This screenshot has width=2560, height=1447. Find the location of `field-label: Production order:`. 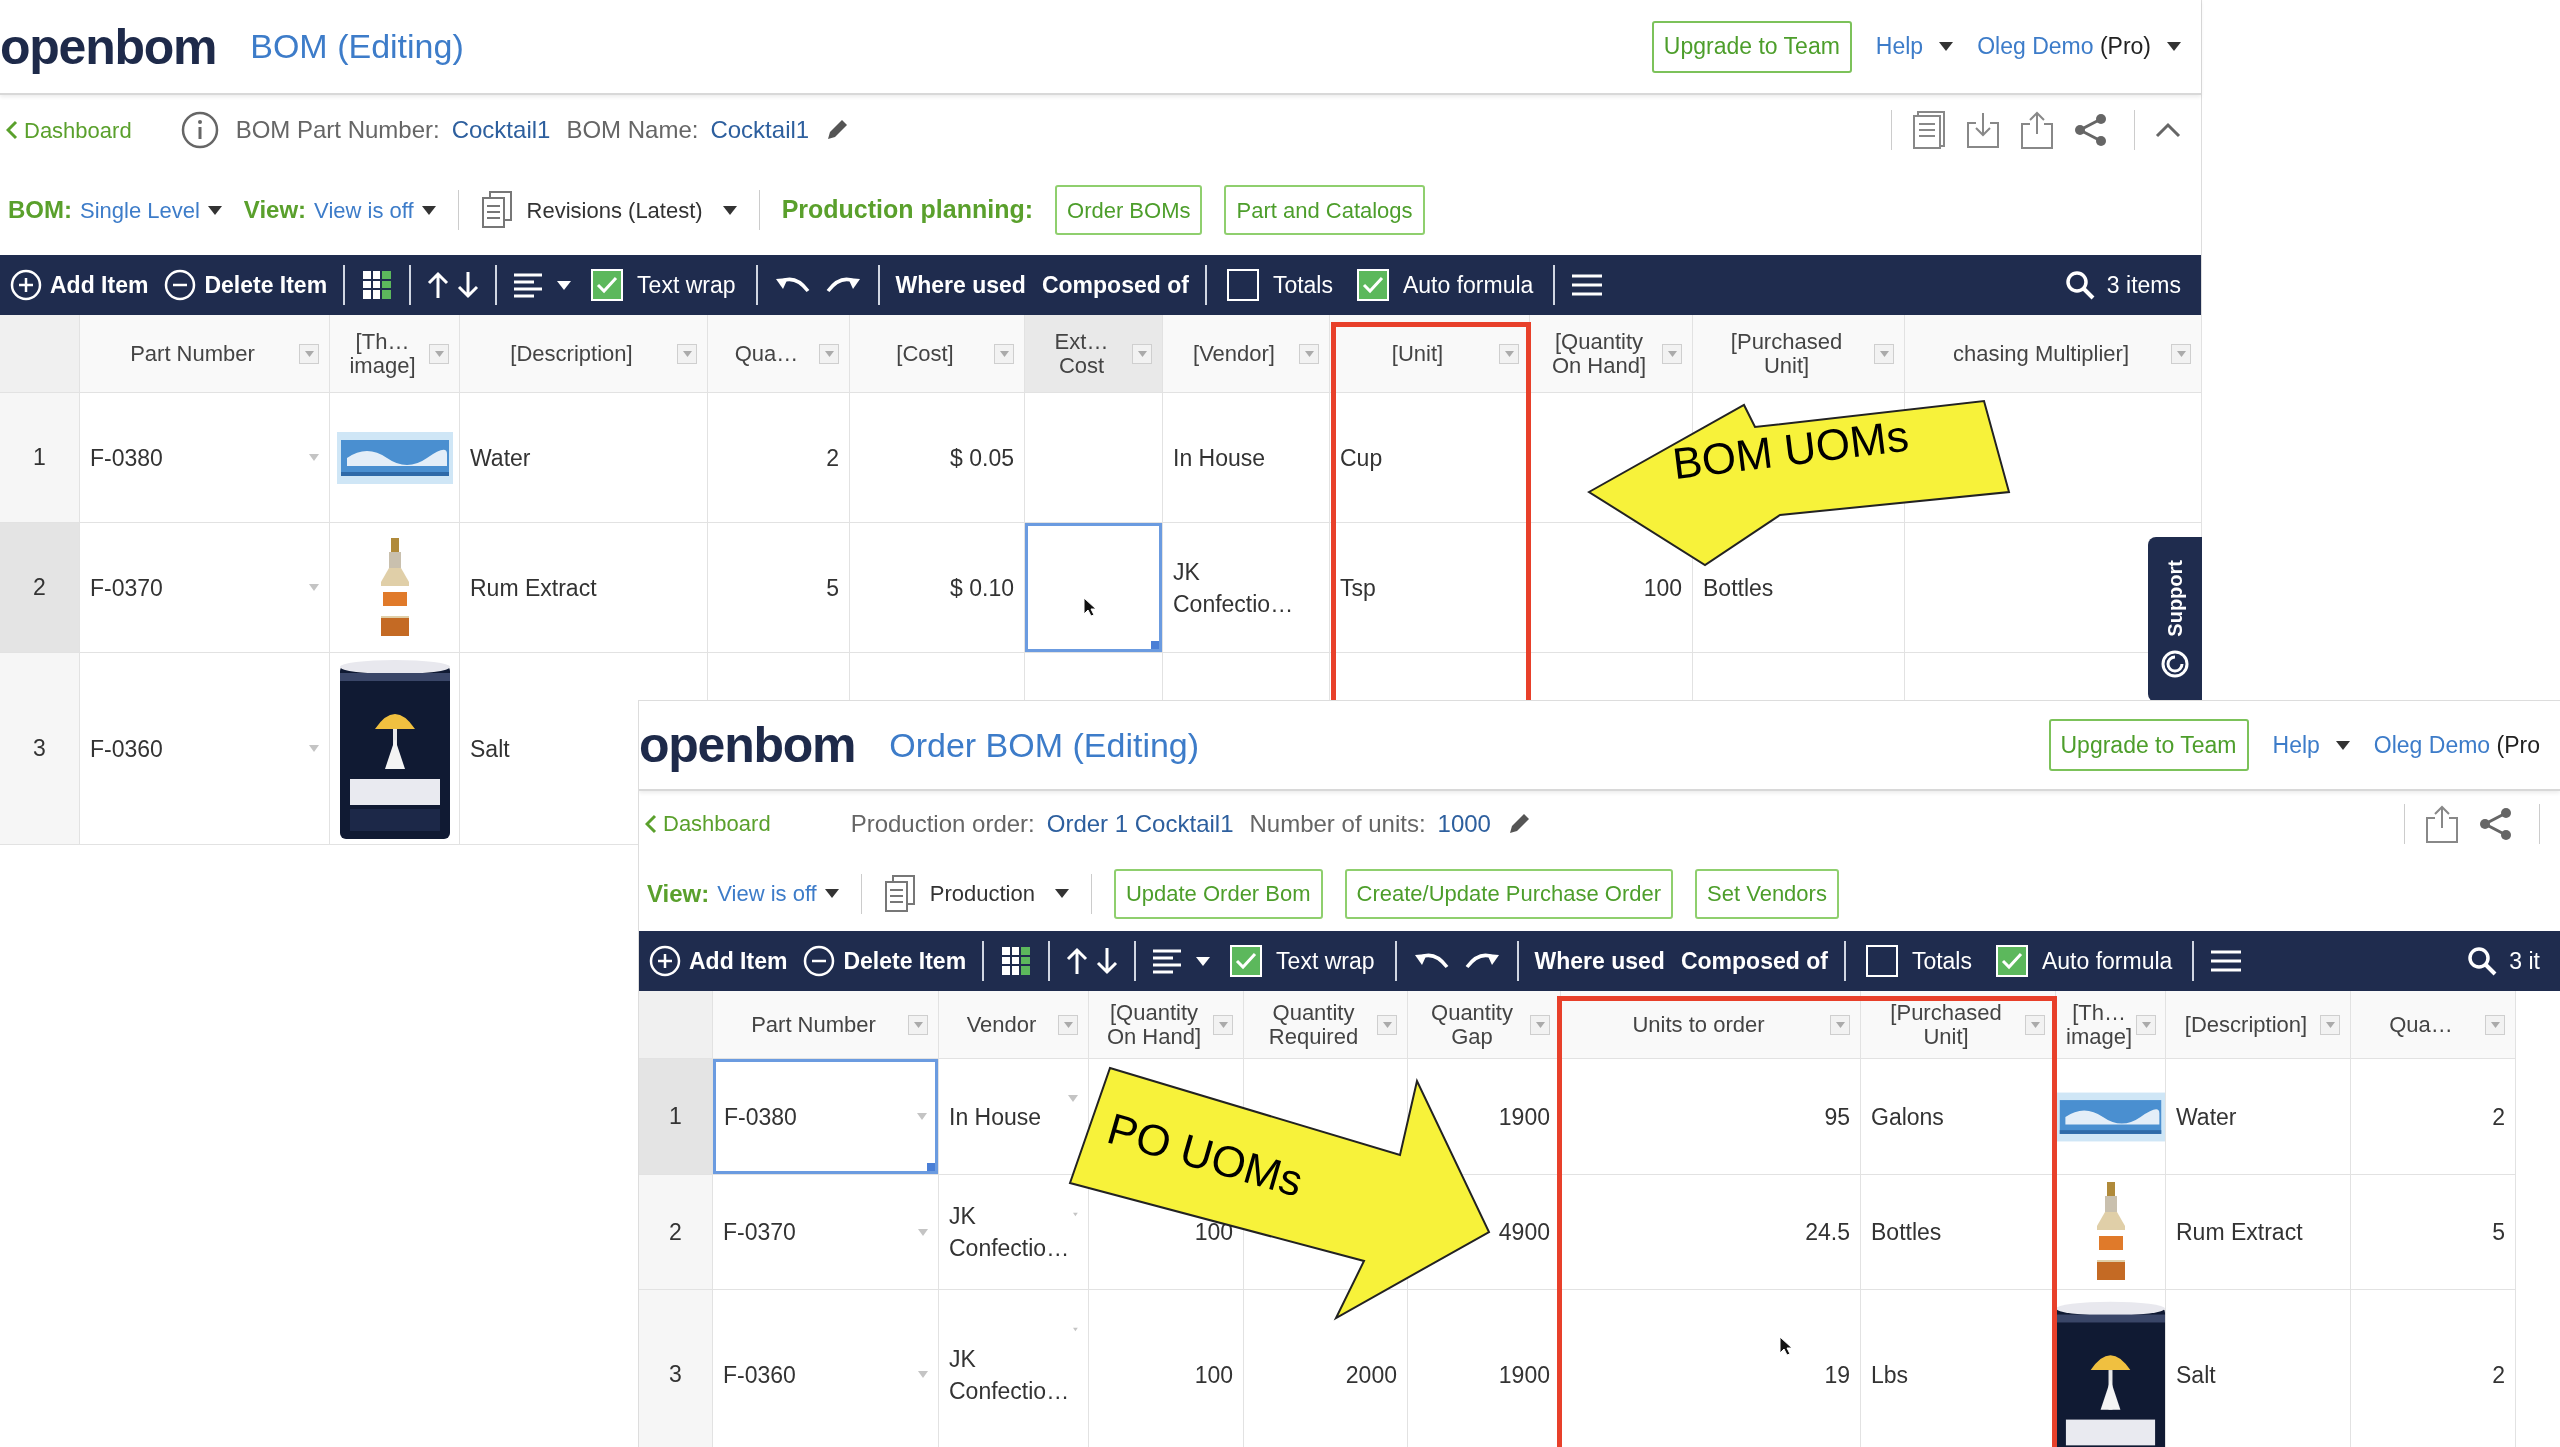

field-label: Production order: is located at coordinates (942, 823).